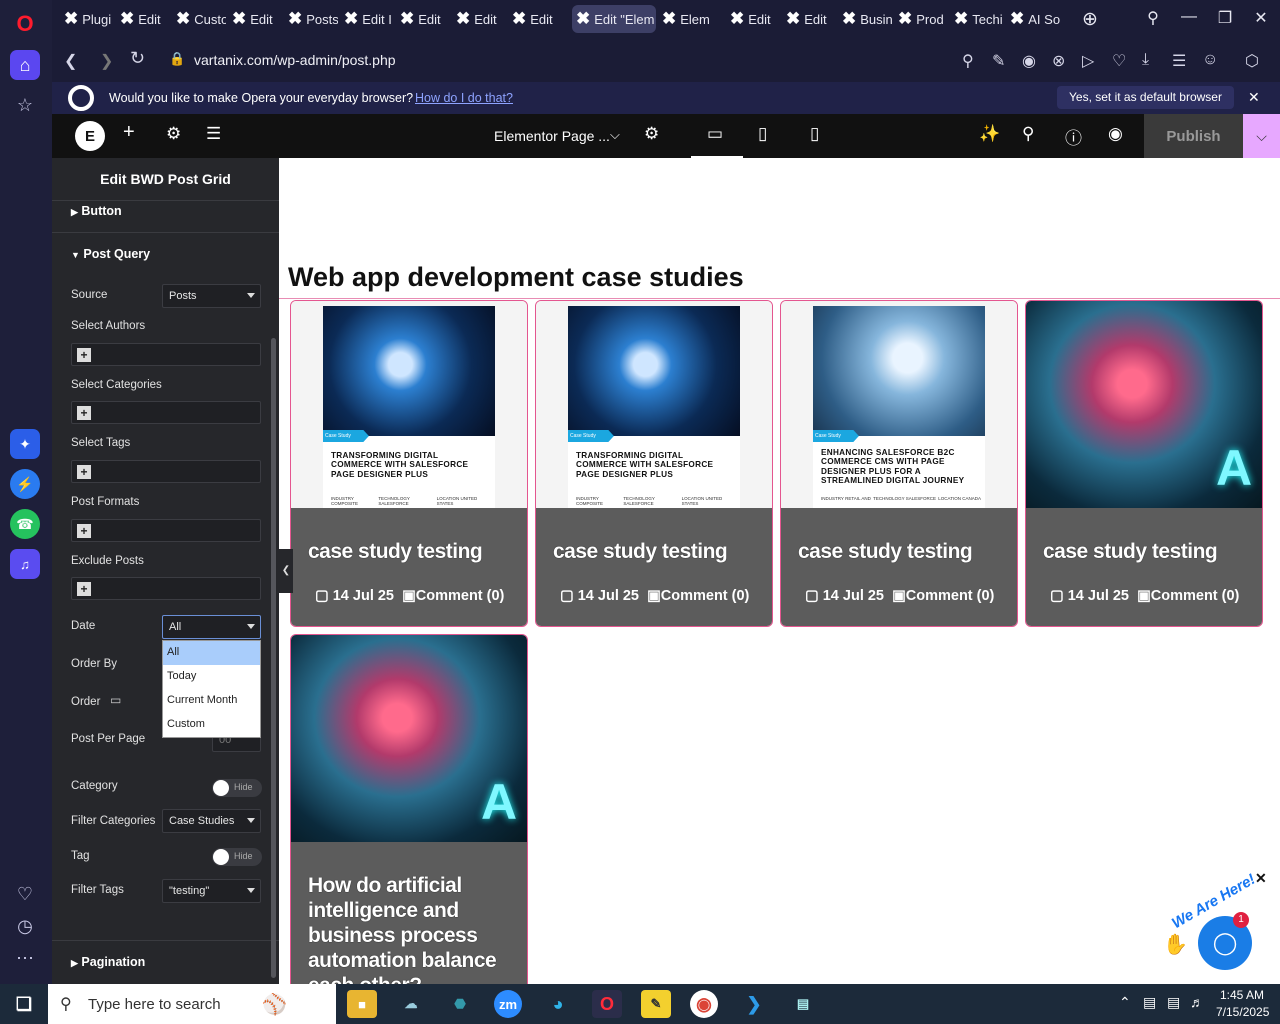 The width and height of the screenshot is (1280, 1024). Describe the element at coordinates (286, 571) in the screenshot. I see `collapse-panel-handle: ❮` at that location.